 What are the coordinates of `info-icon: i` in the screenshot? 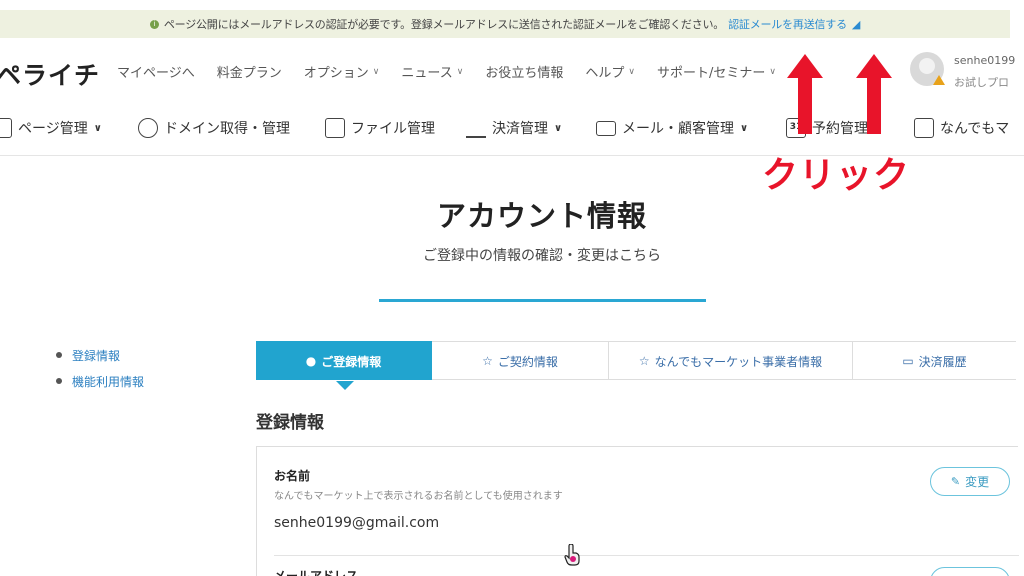 It's located at (154, 24).